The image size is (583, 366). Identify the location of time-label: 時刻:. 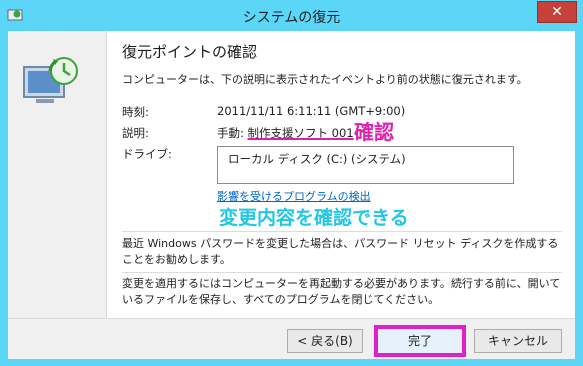
(135, 112).